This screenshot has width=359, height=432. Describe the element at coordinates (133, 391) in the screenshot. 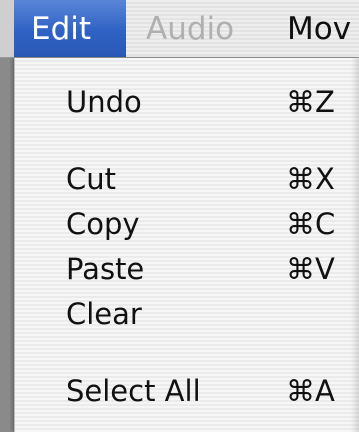

I see `menu-item-label: Select All` at that location.